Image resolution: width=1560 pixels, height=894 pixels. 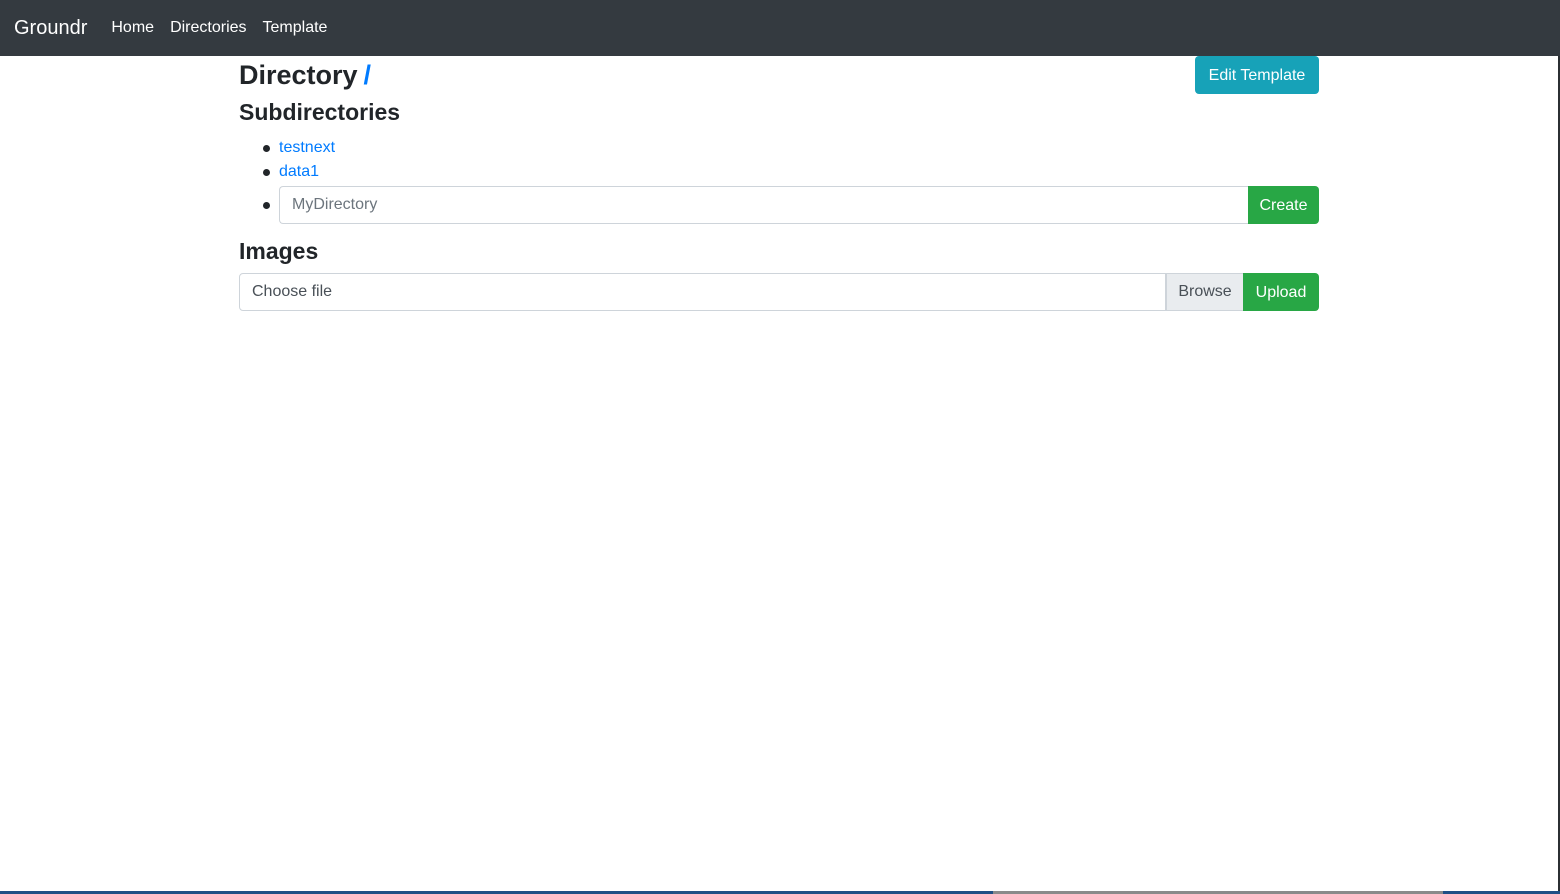 What do you see at coordinates (779, 148) in the screenshot?
I see `list-item: testnext` at bounding box center [779, 148].